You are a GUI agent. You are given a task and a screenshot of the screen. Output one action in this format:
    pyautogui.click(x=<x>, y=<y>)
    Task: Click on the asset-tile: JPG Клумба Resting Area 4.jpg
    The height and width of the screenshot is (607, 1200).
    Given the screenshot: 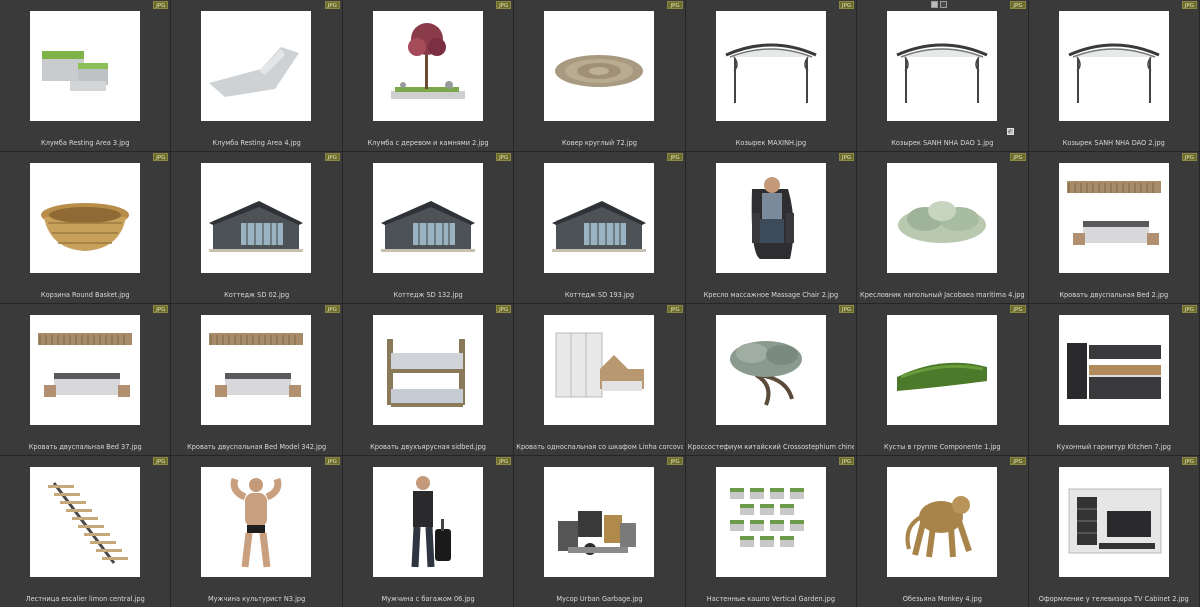 What is the action you would take?
    pyautogui.click(x=257, y=76)
    